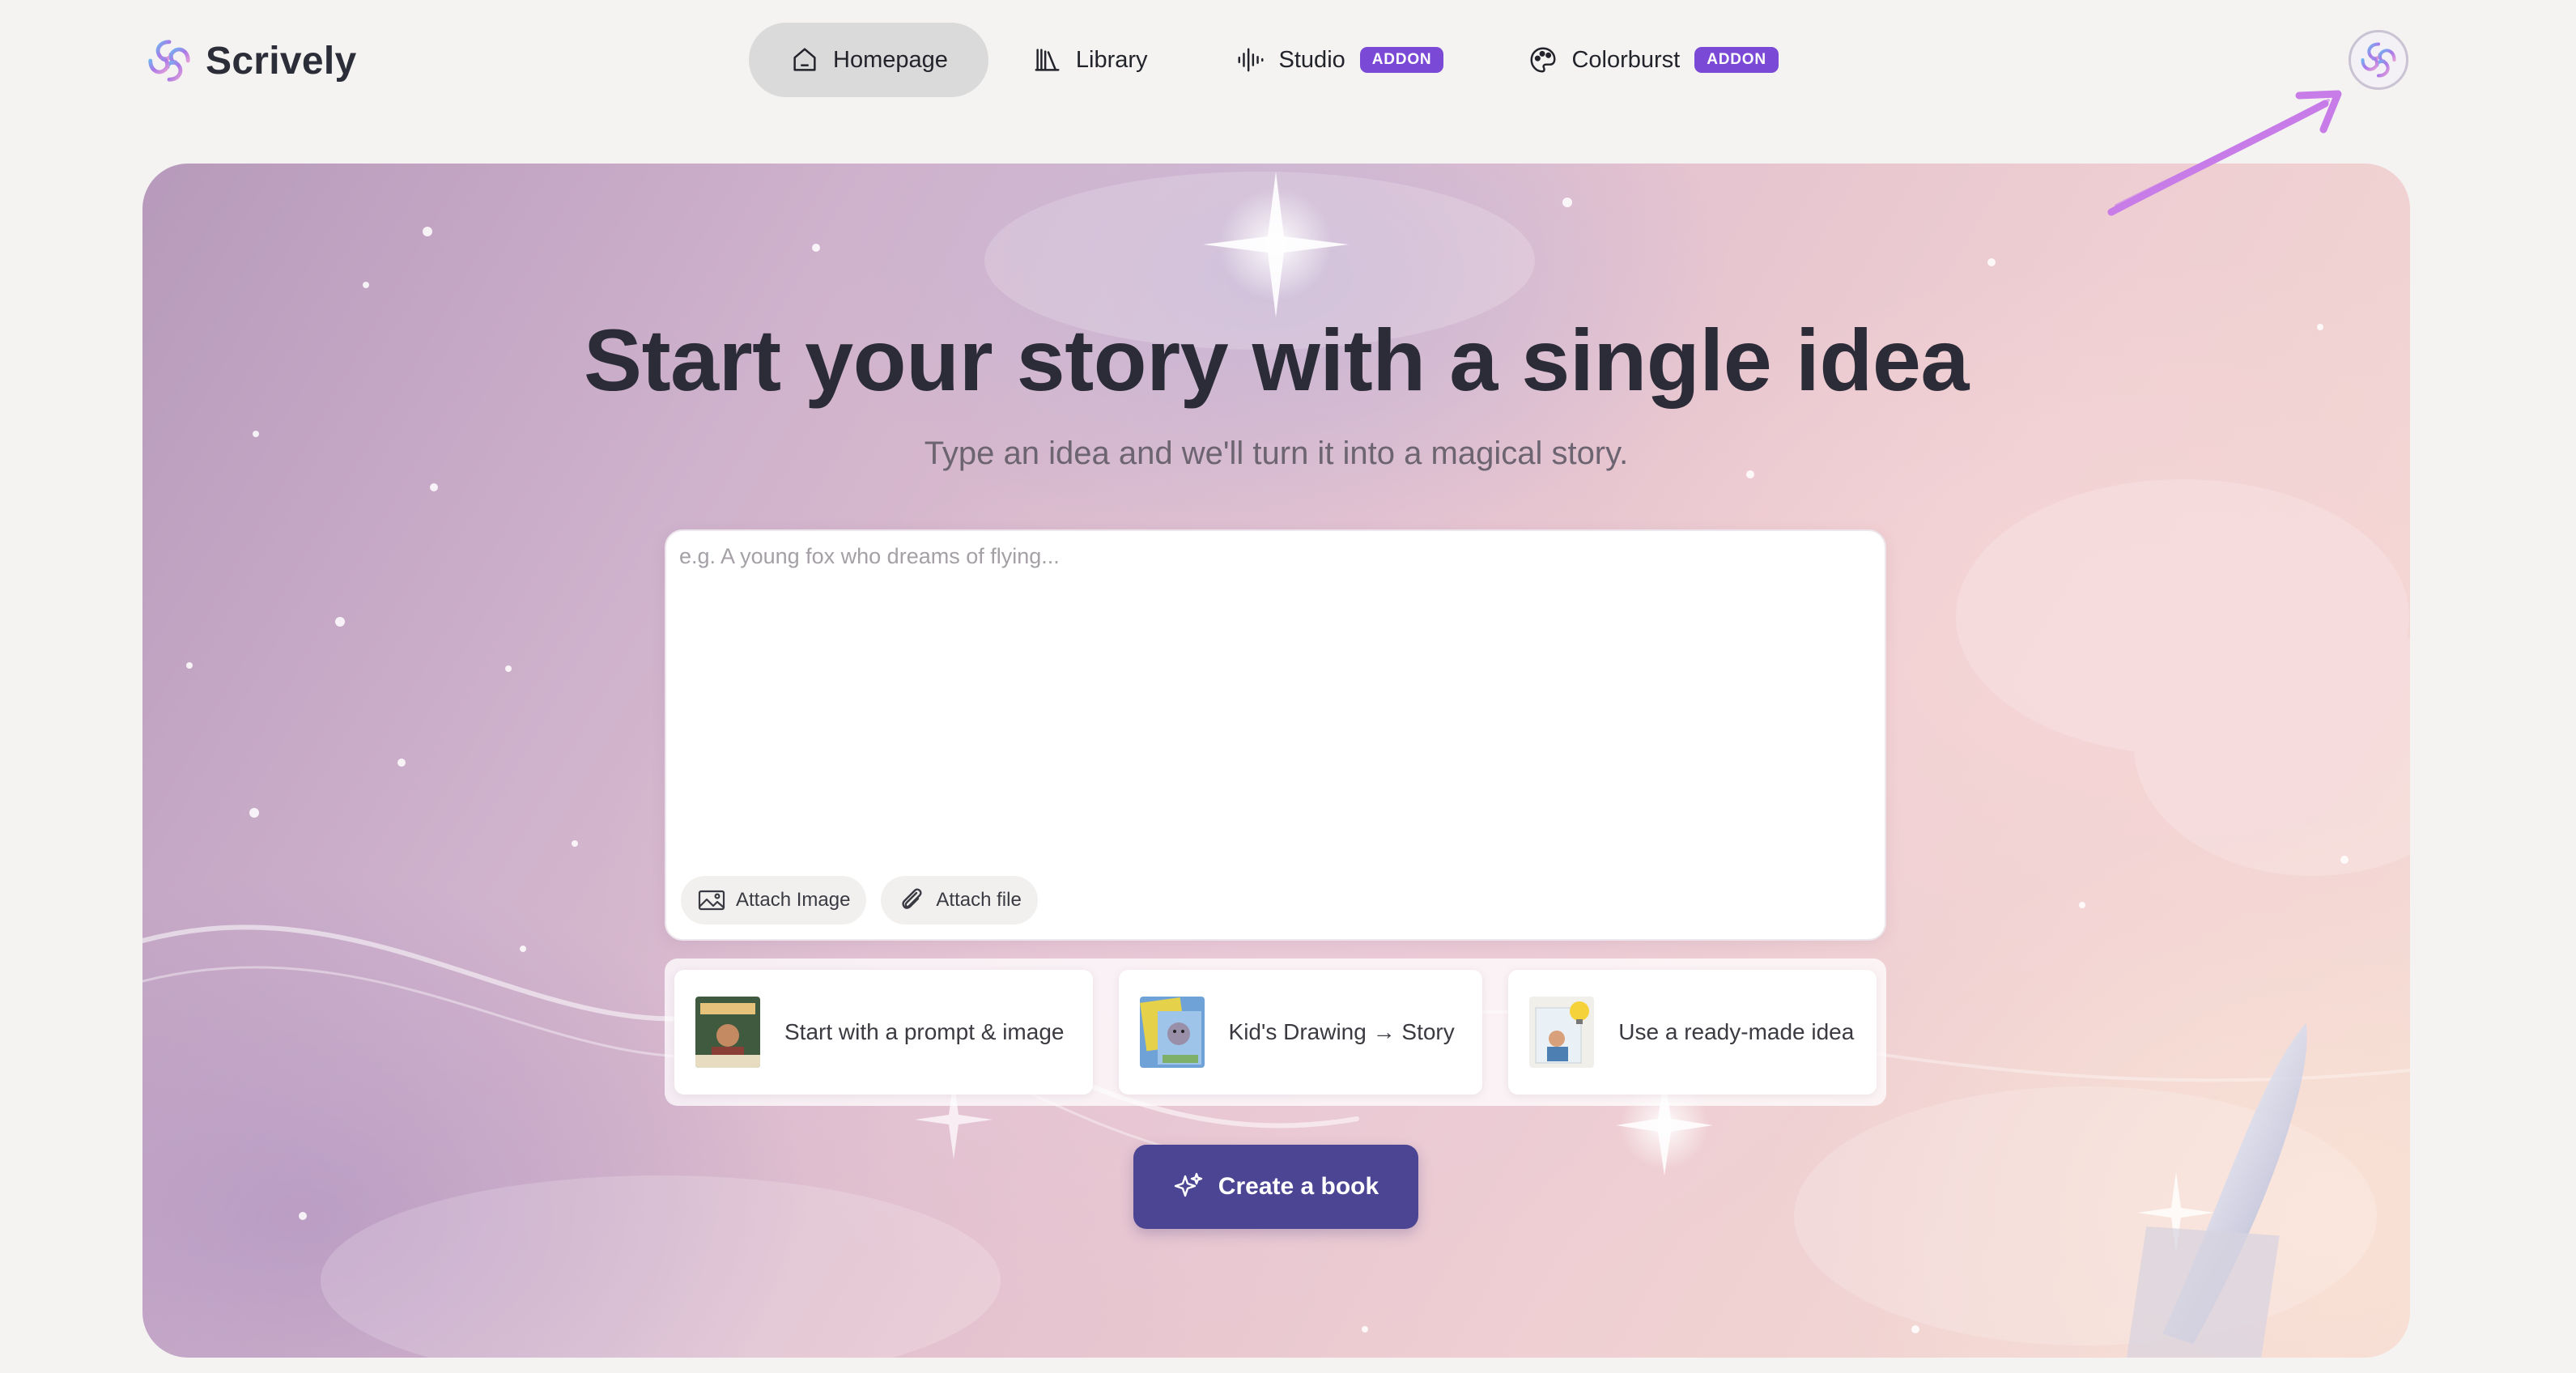  What do you see at coordinates (728, 1032) in the screenshot?
I see `book-cover-thumbnail` at bounding box center [728, 1032].